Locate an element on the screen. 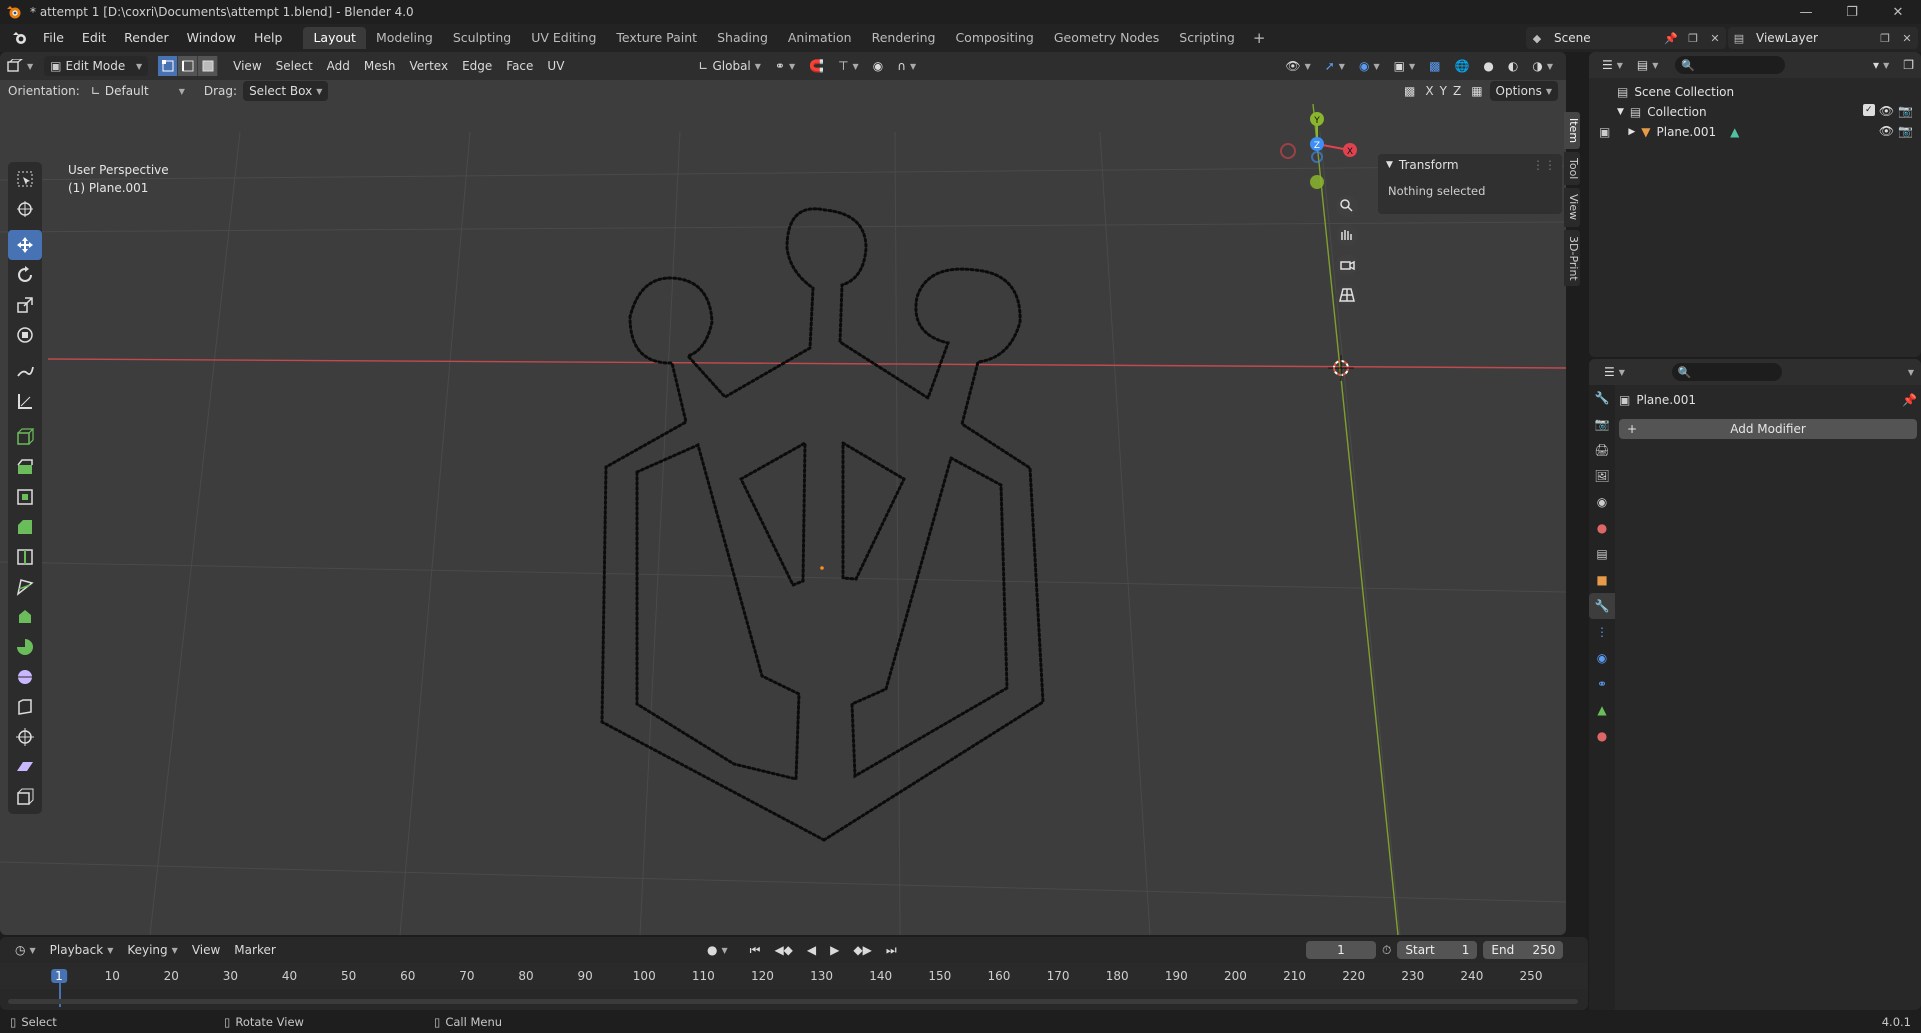 This screenshot has height=1033, width=1921. prev-keyframe-icon: ◀◆ is located at coordinates (783, 950).